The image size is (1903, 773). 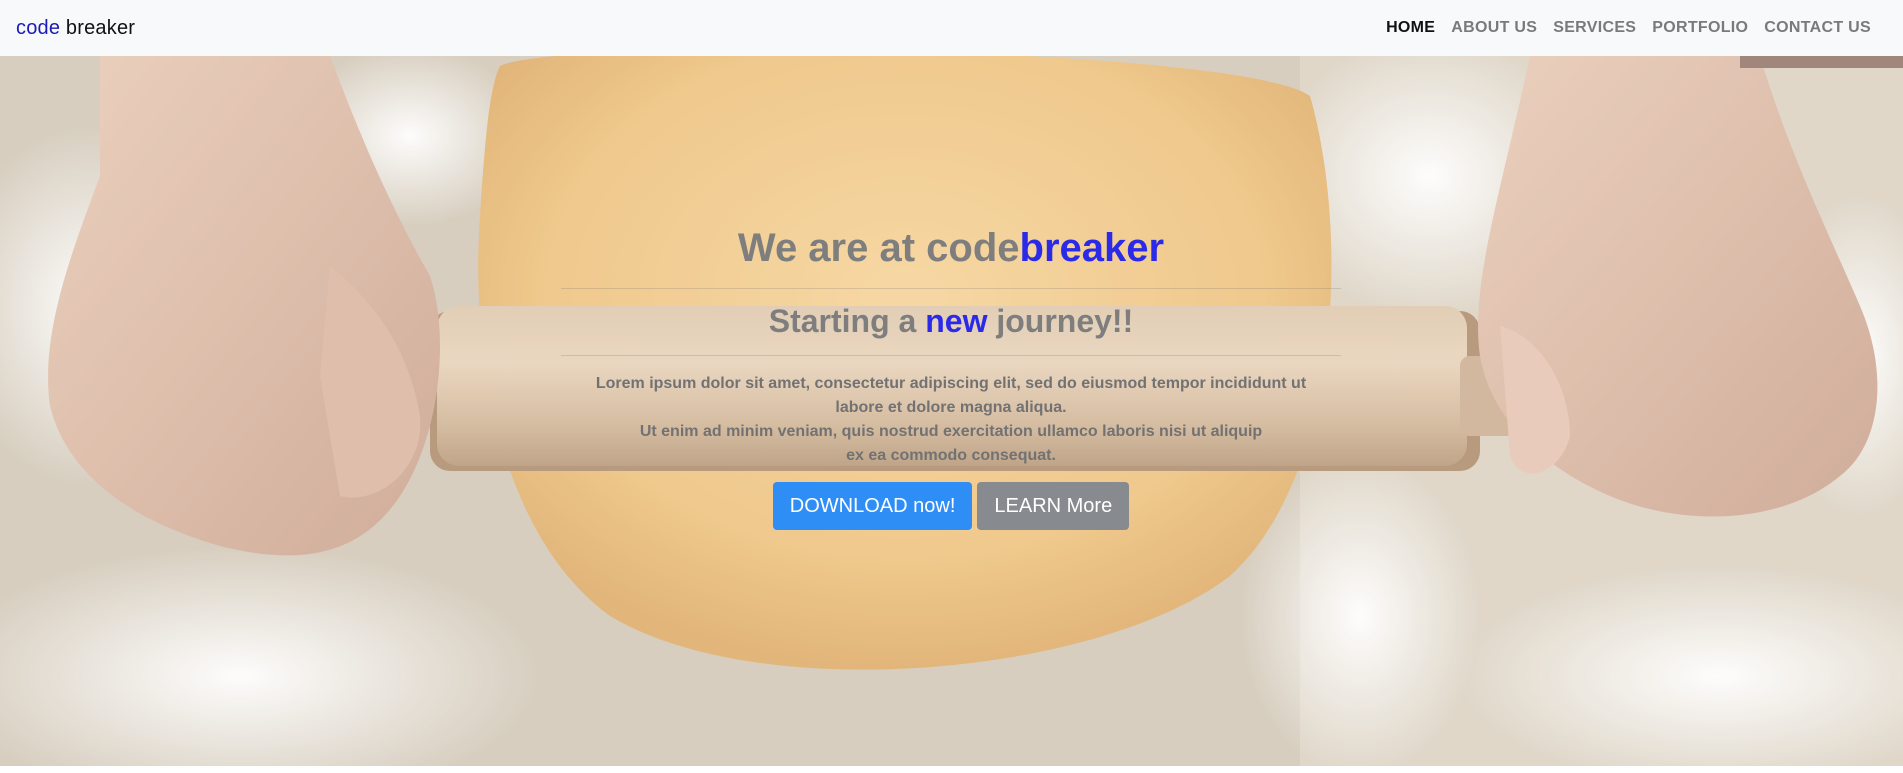 What do you see at coordinates (951, 407) in the screenshot?
I see `hero-paragraph-line: labore et dolore magna aliqua.` at bounding box center [951, 407].